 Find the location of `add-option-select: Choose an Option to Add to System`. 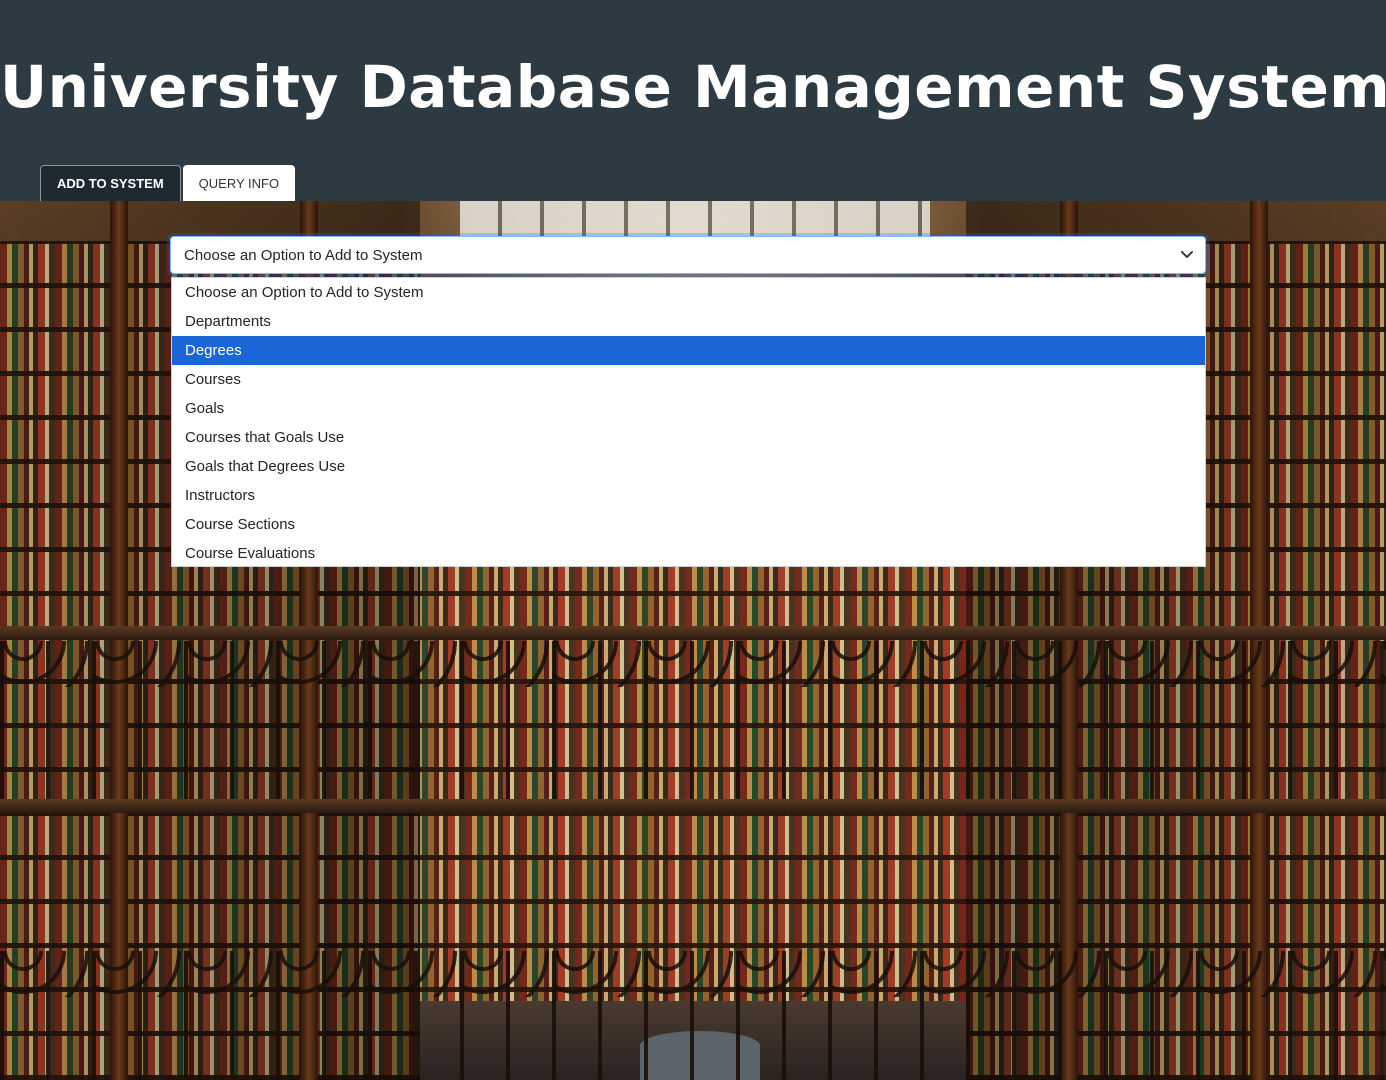

add-option-select: Choose an Option to Add to System is located at coordinates (688, 255).